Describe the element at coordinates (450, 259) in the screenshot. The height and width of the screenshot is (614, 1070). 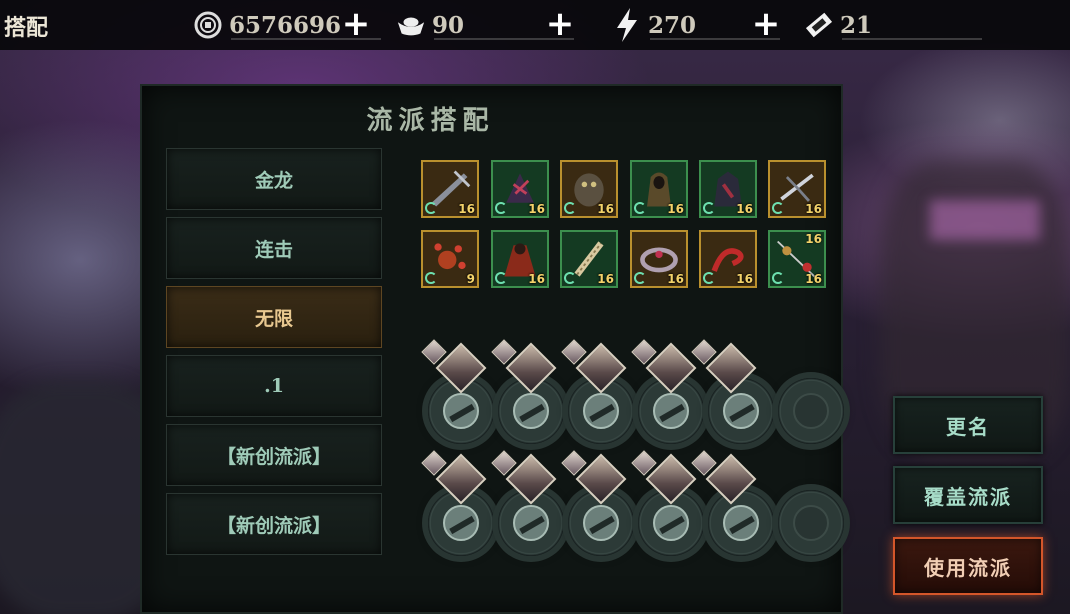
I see `gear-slot: 9` at that location.